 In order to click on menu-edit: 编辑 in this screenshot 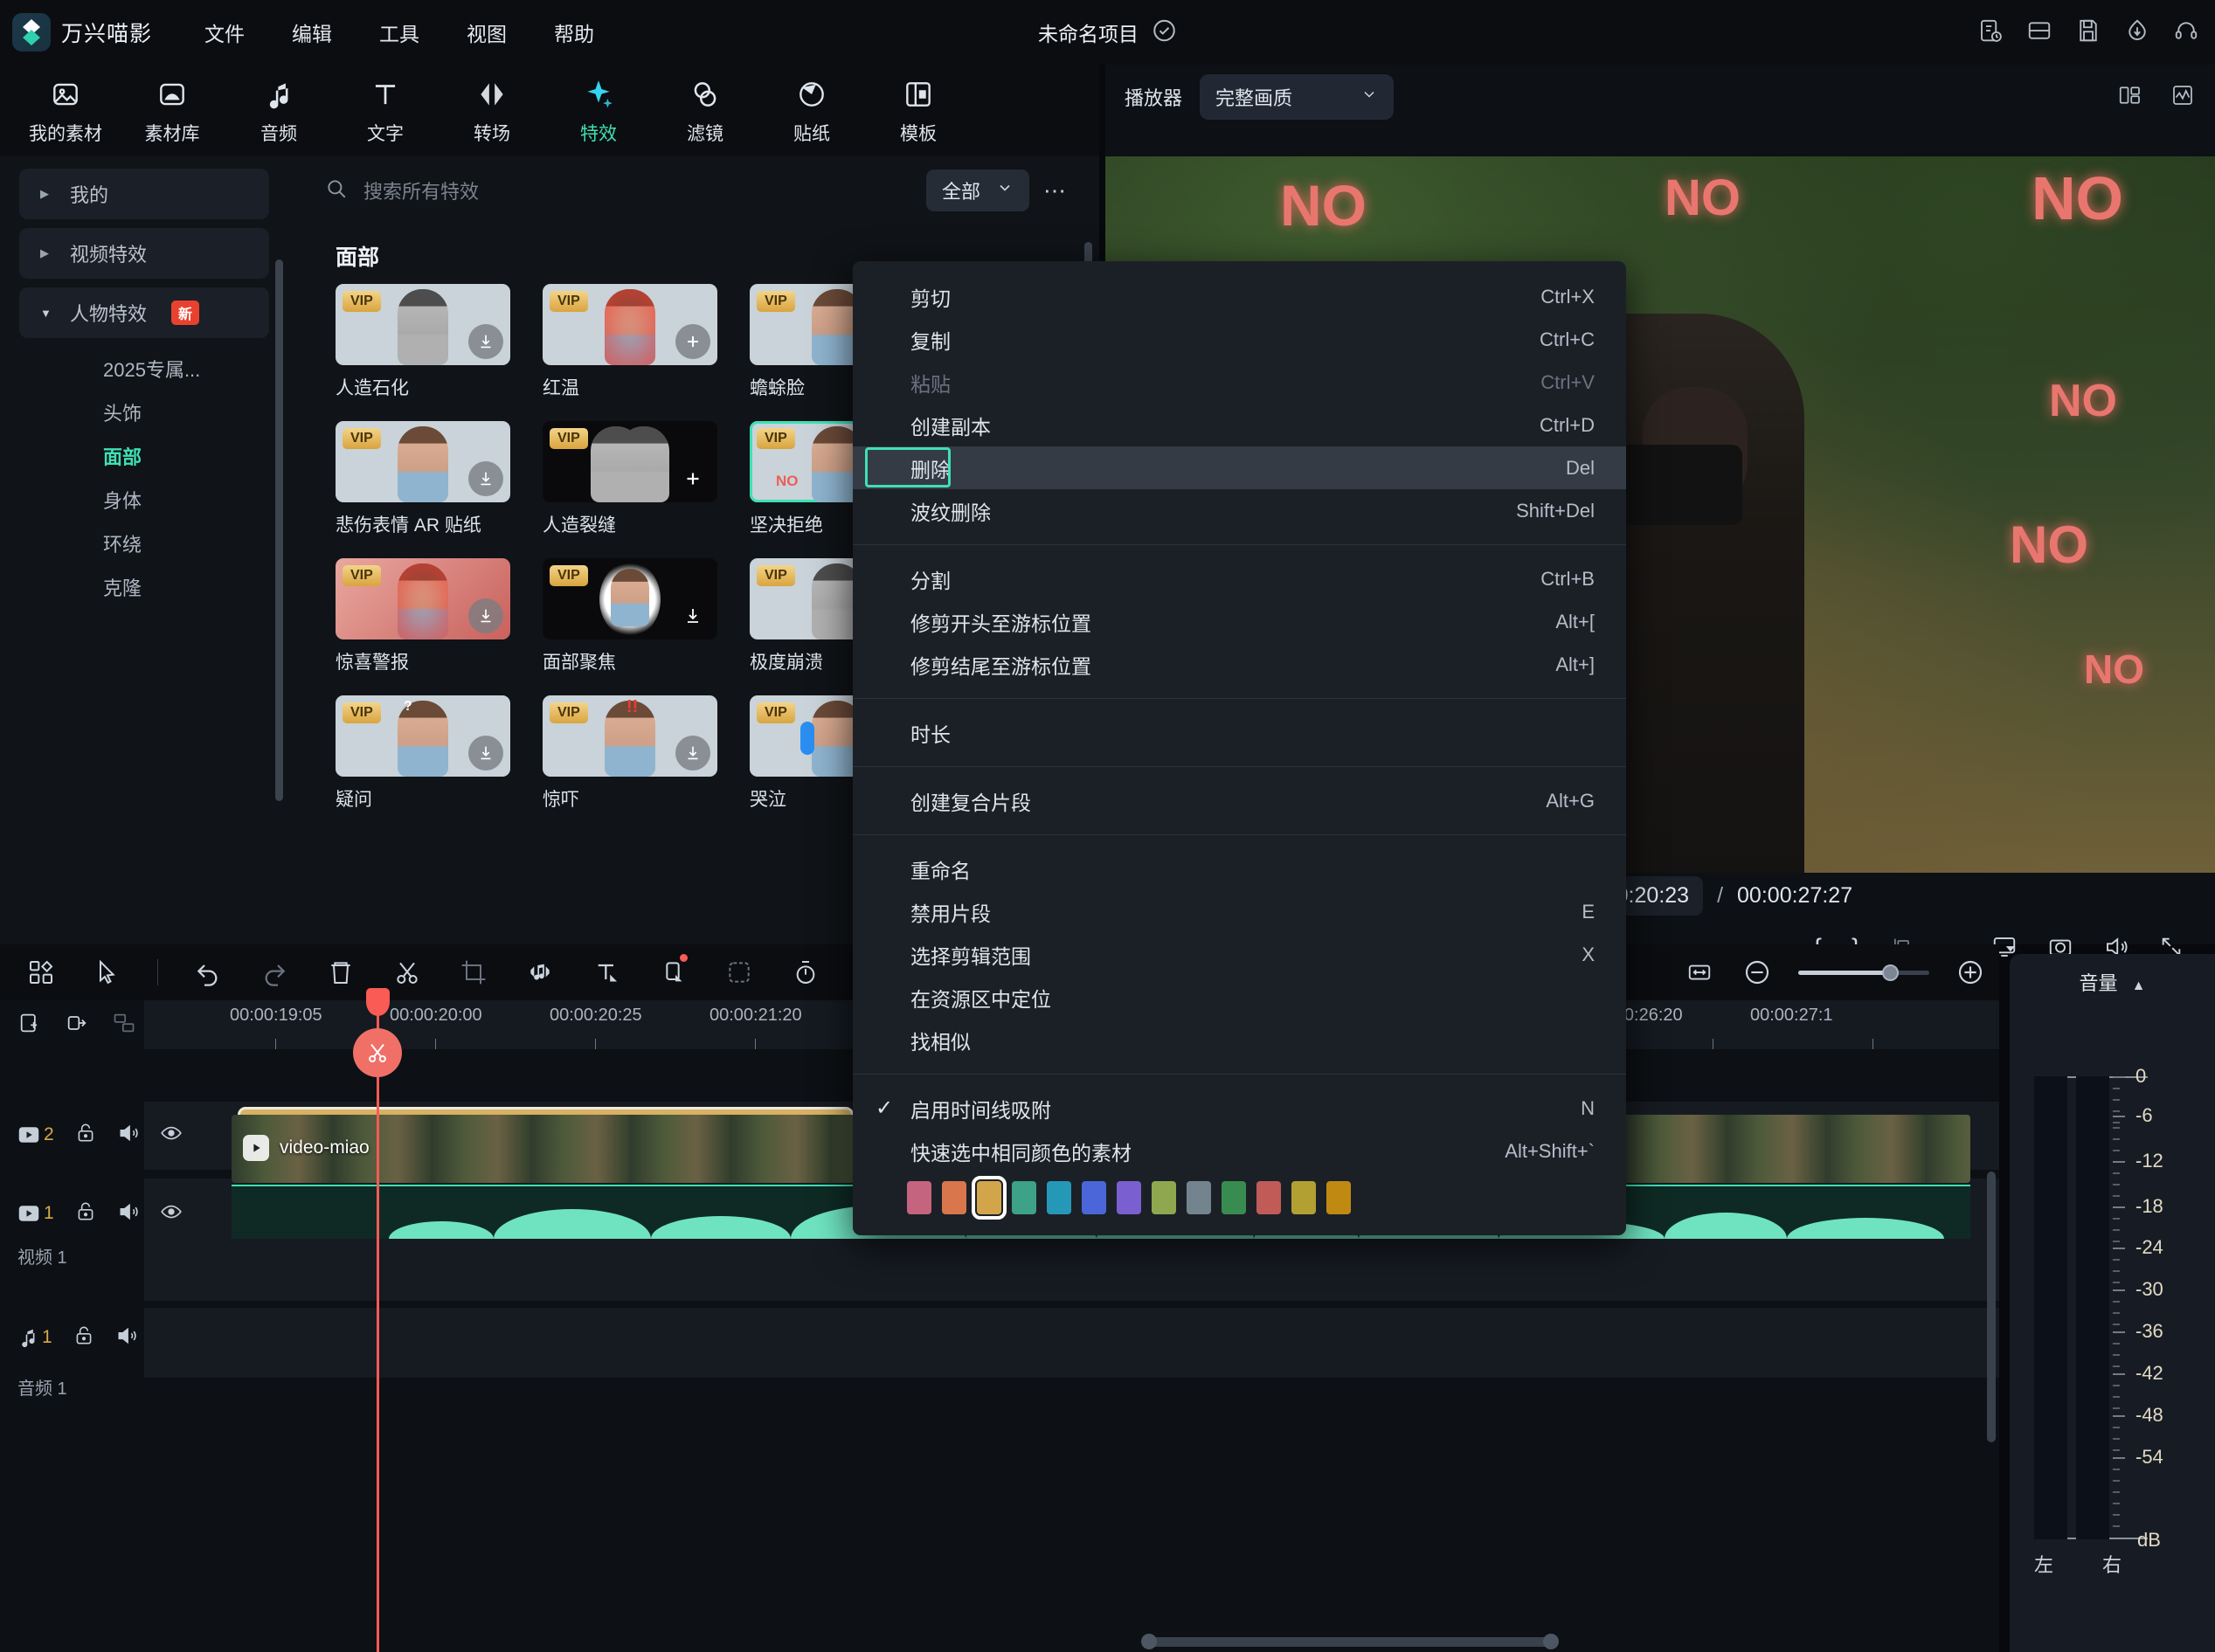, I will do `click(312, 32)`.